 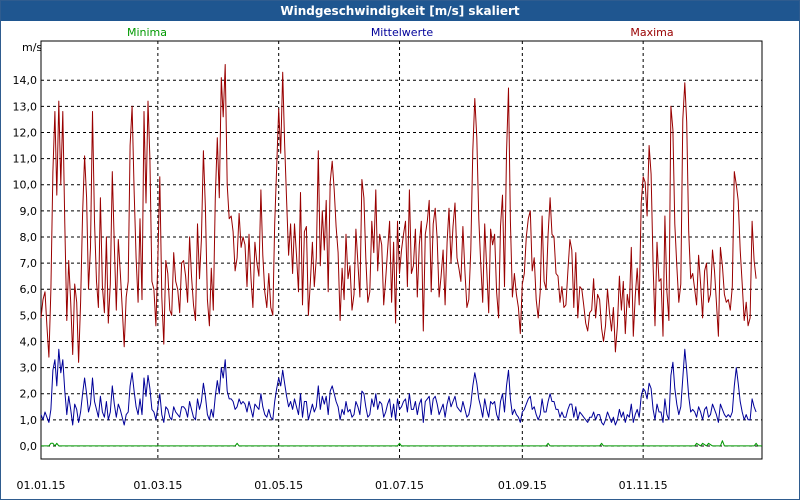 I want to click on y-tick-label: 14,0, so click(x=25, y=80).